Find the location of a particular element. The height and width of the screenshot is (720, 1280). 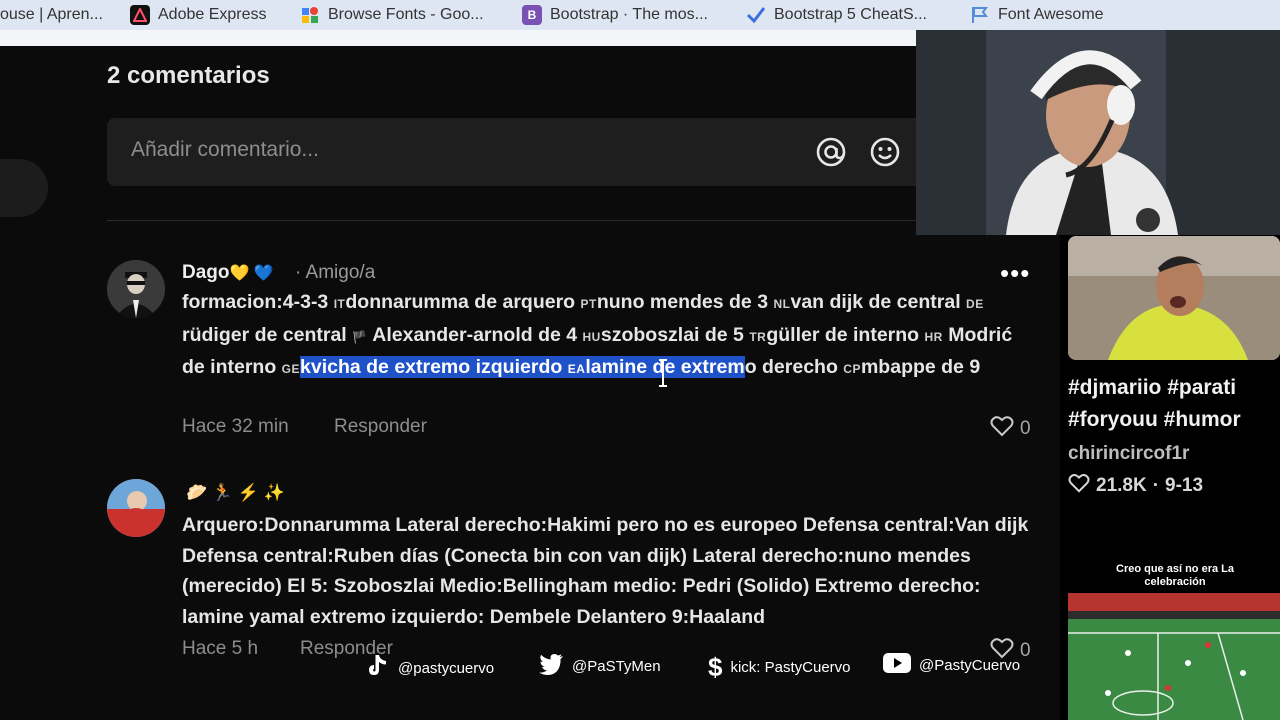

comment-input is located at coordinates (431, 150).